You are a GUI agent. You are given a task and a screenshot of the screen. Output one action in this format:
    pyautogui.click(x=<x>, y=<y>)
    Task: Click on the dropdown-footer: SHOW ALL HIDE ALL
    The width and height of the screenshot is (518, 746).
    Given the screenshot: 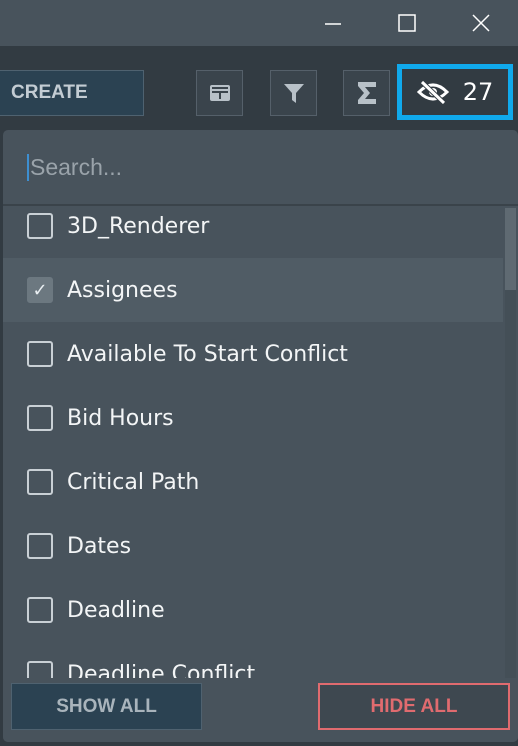 What is the action you would take?
    pyautogui.click(x=260, y=710)
    